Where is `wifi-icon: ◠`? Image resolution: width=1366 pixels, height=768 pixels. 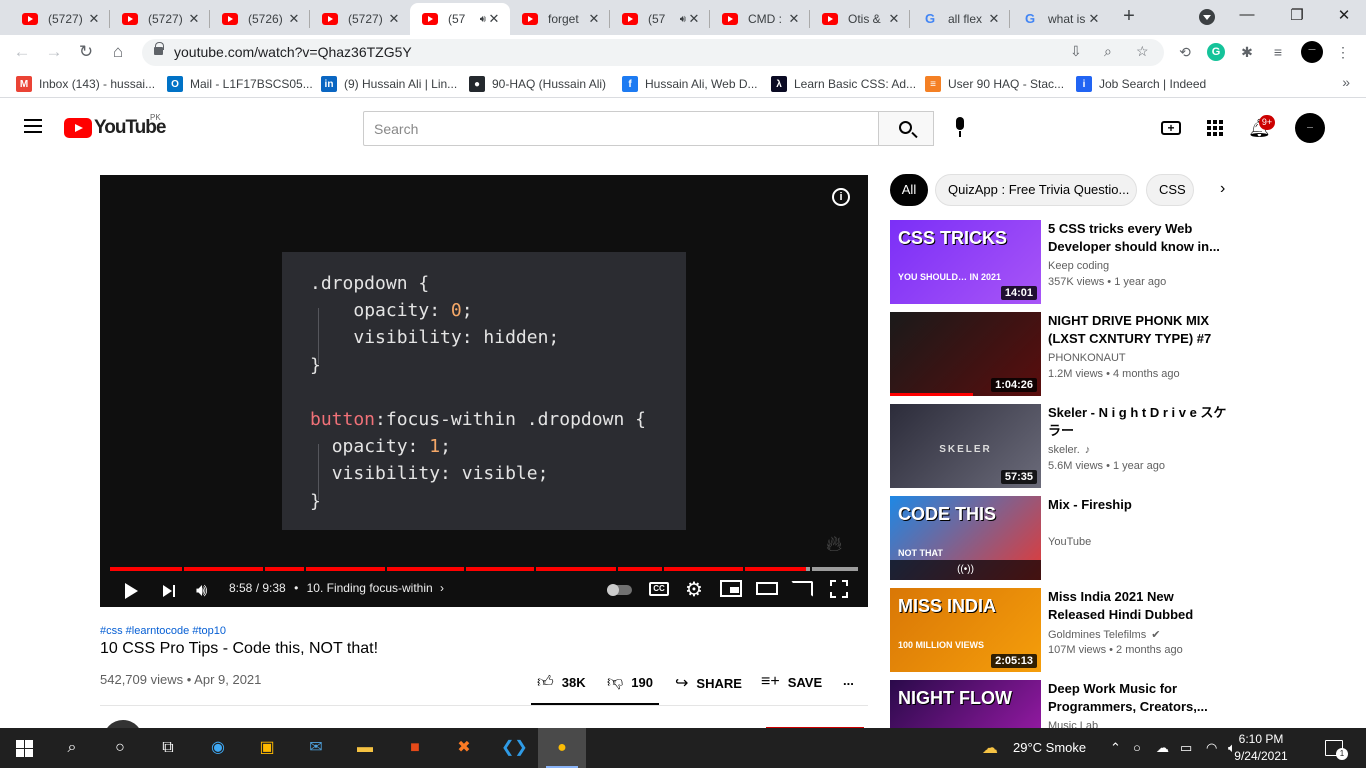
wifi-icon: ◠ is located at coordinates (1211, 748).